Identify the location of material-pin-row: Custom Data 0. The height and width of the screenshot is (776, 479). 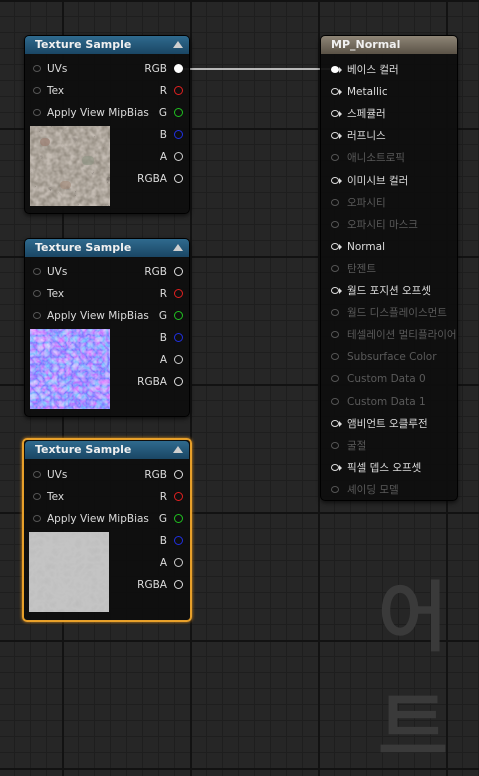
(378, 379).